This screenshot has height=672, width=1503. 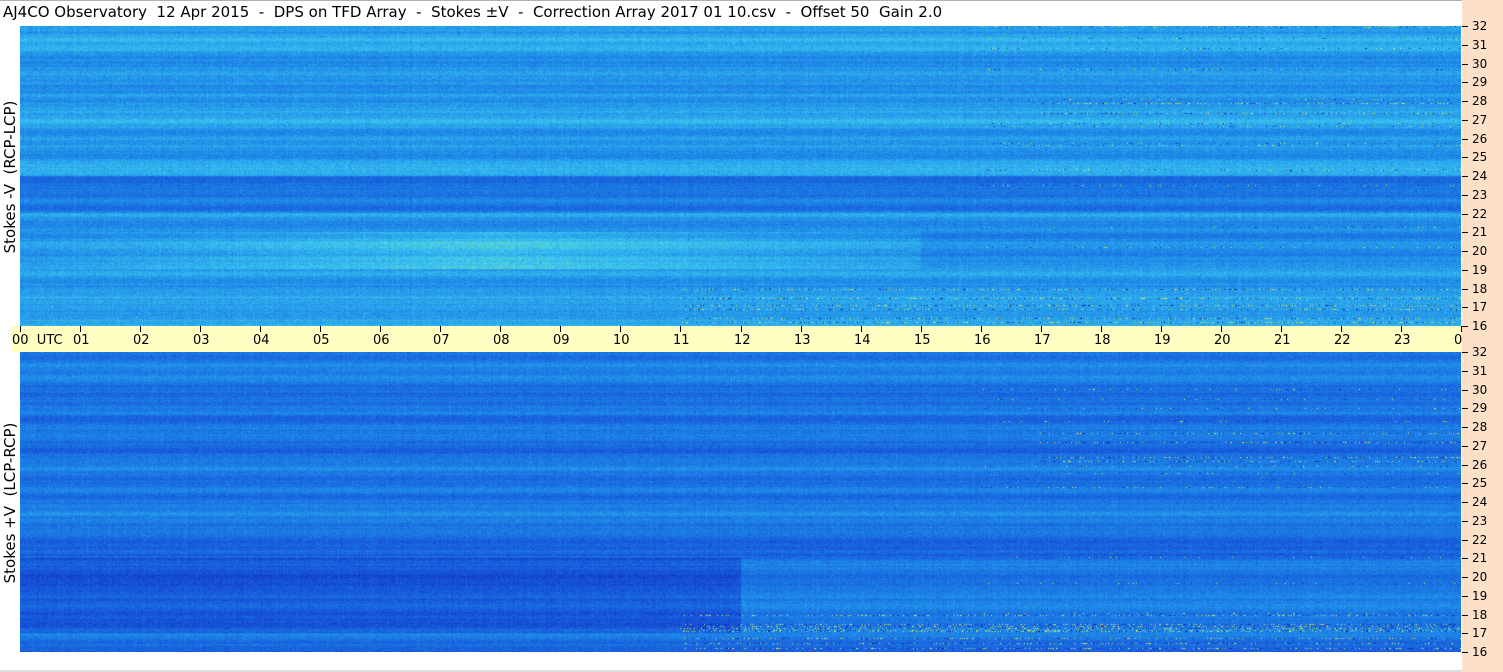 I want to click on freq-tick-label: 23, so click(x=1480, y=195).